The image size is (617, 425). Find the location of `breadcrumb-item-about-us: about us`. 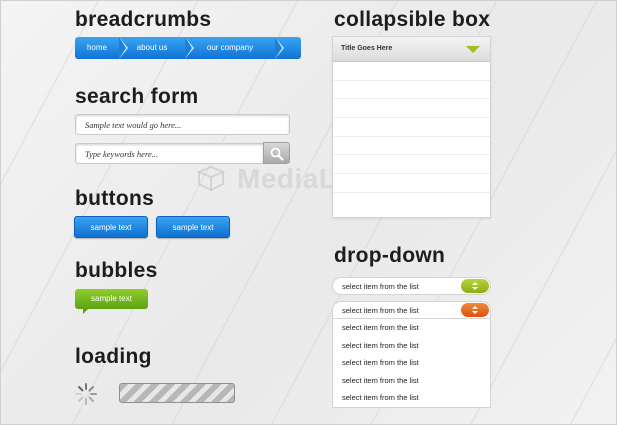

breadcrumb-item-about-us: about us is located at coordinates (156, 48).